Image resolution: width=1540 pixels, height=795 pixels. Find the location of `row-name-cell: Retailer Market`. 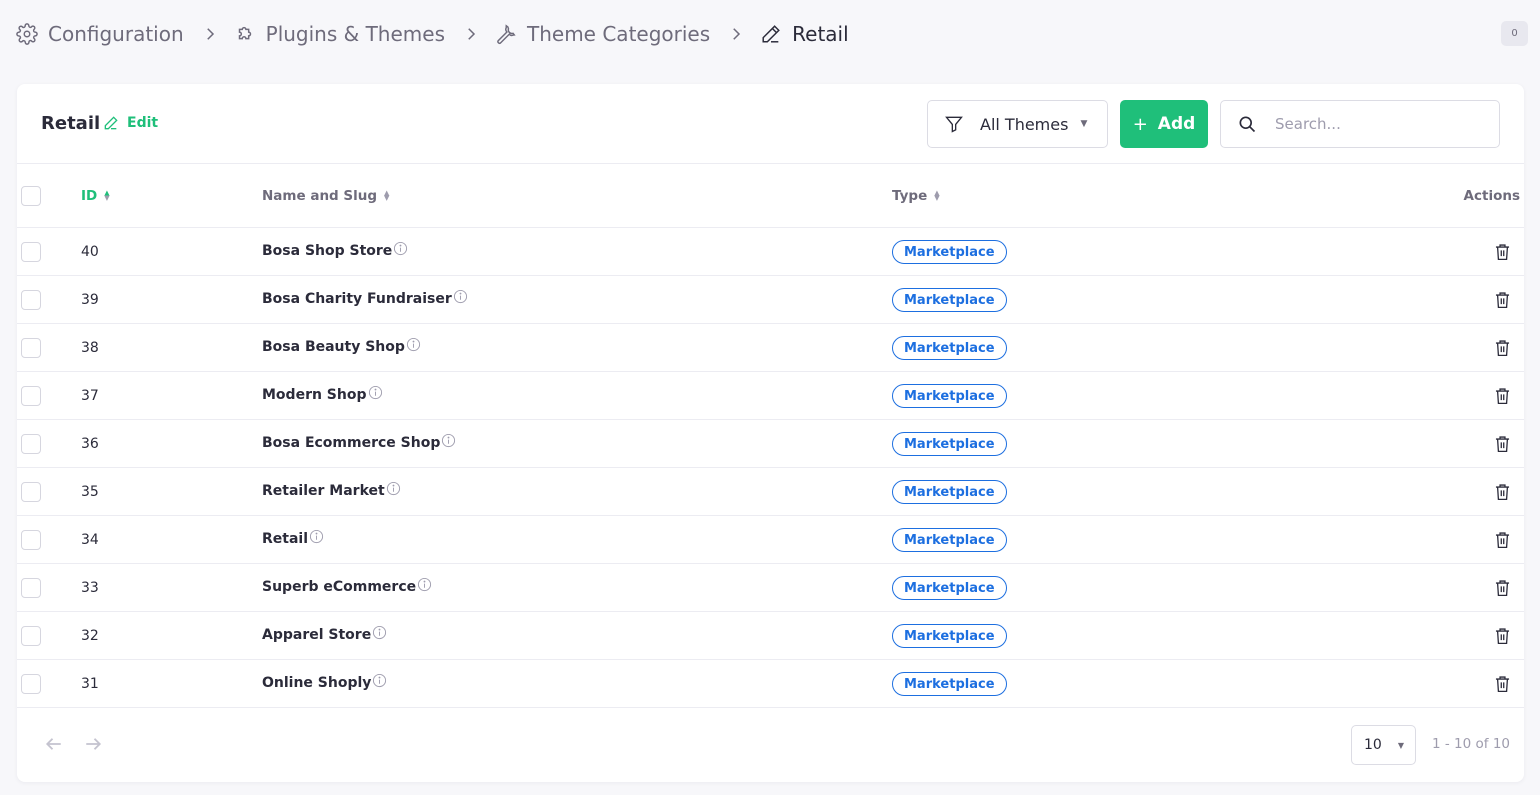

row-name-cell: Retailer Market is located at coordinates (331, 490).